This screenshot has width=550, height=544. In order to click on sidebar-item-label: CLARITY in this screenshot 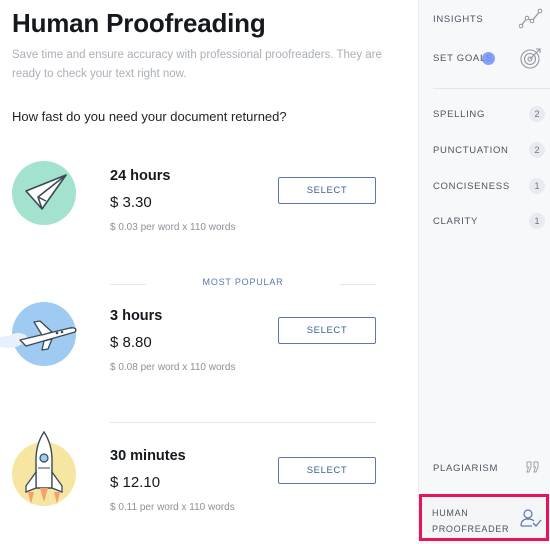, I will do `click(456, 221)`.